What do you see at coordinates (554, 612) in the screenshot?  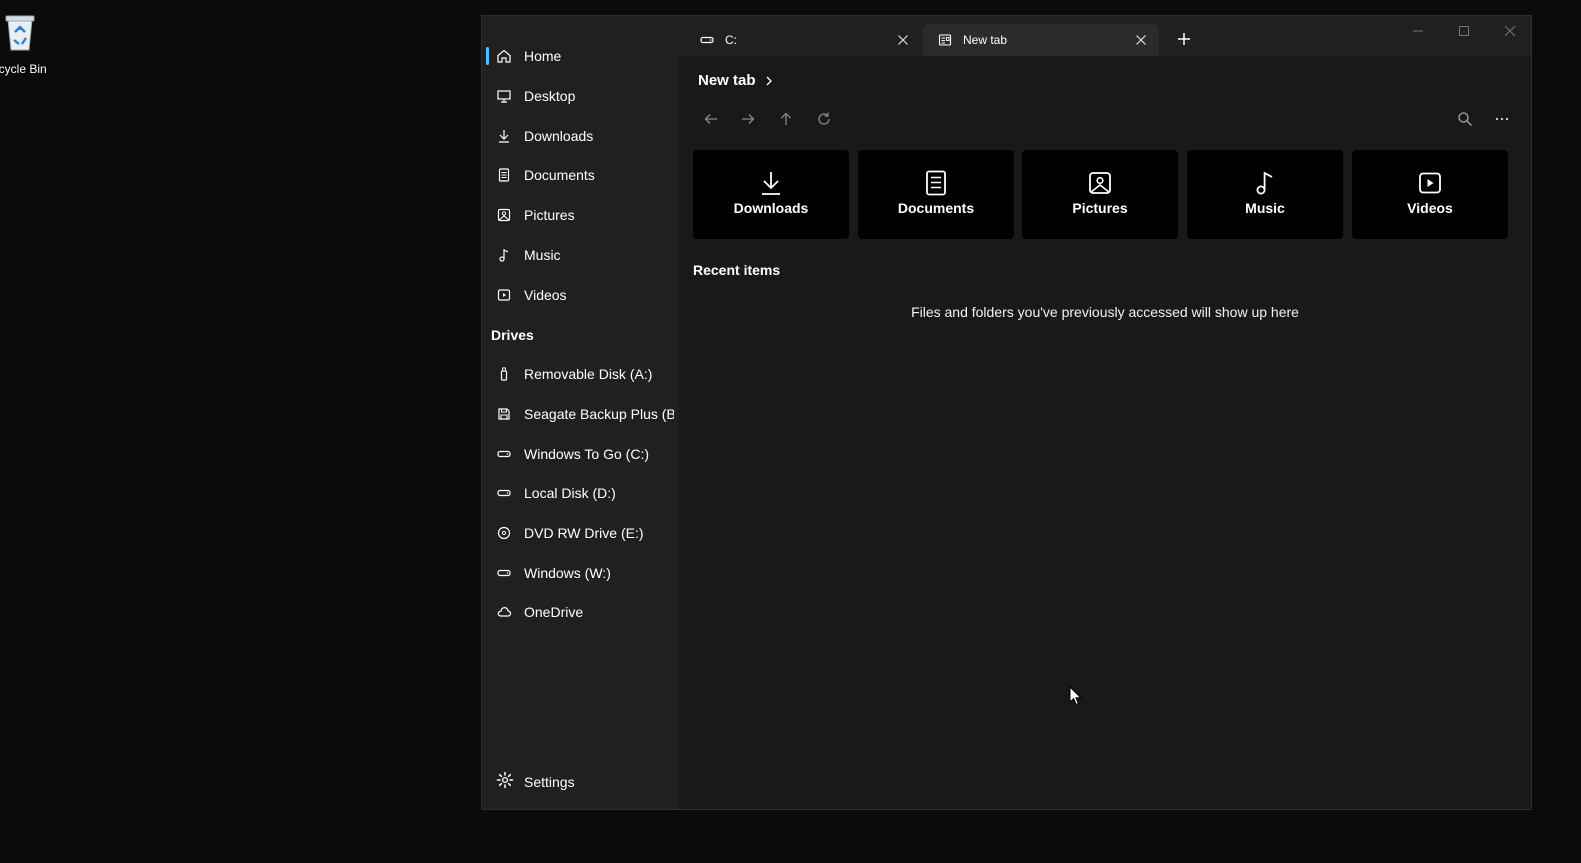 I see `sidebar-item-label: OneDrive` at bounding box center [554, 612].